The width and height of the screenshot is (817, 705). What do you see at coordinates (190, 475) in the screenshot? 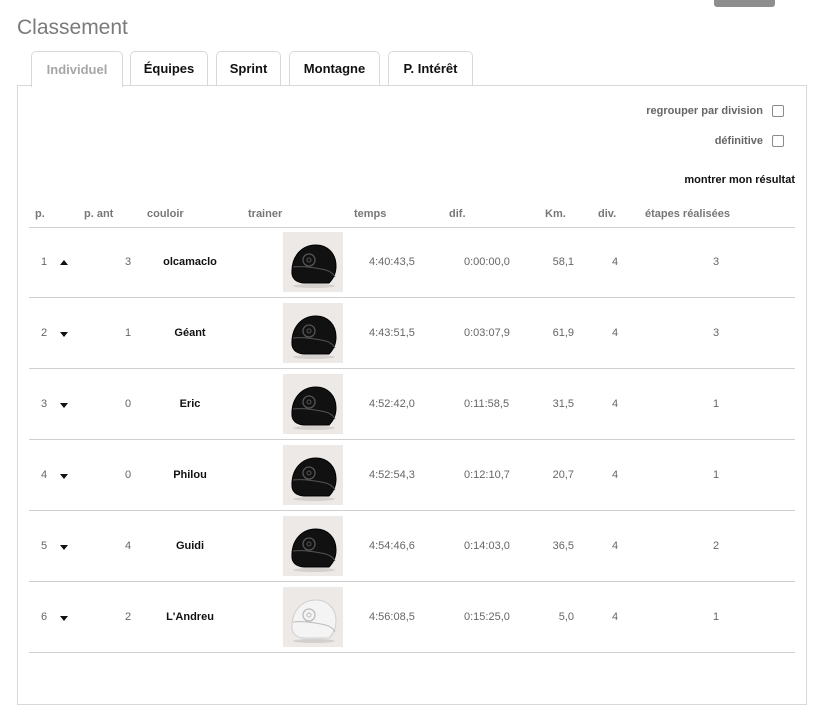
I see `row-name: Philou` at bounding box center [190, 475].